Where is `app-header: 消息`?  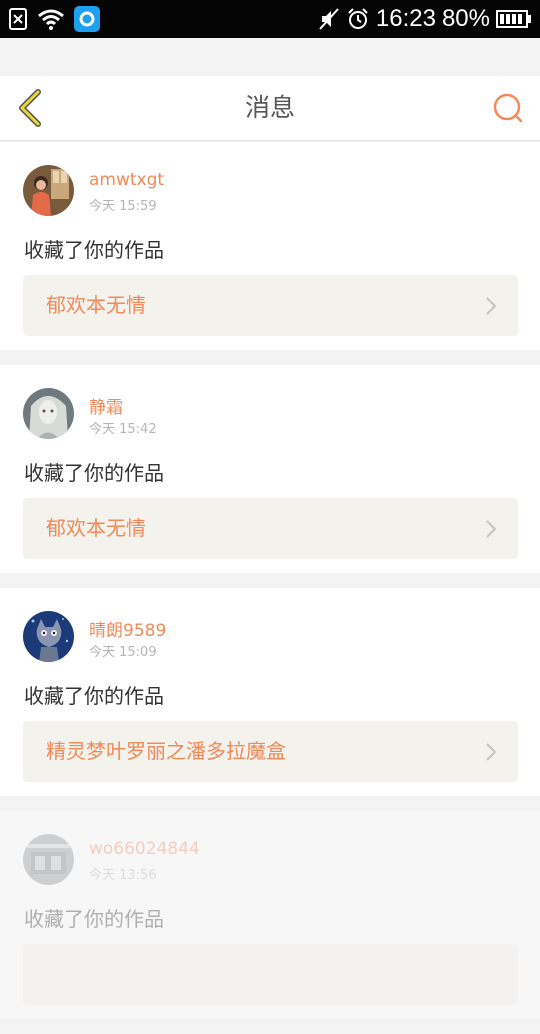
app-header: 消息 is located at coordinates (270, 108).